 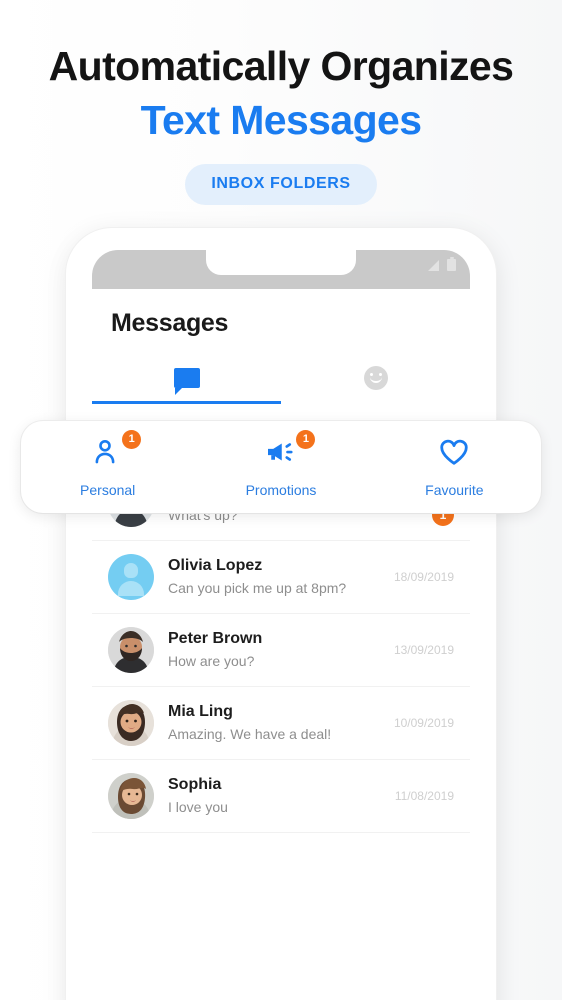 I want to click on message-preview: Can you pick me up at 8pm?, so click(x=257, y=588).